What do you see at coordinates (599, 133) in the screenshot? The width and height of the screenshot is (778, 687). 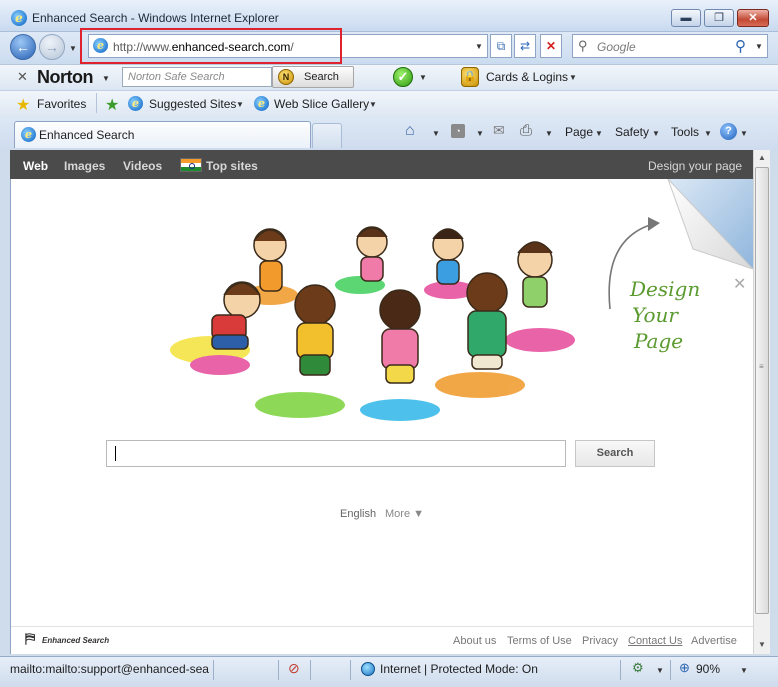 I see `page-menu-icon: ▼` at bounding box center [599, 133].